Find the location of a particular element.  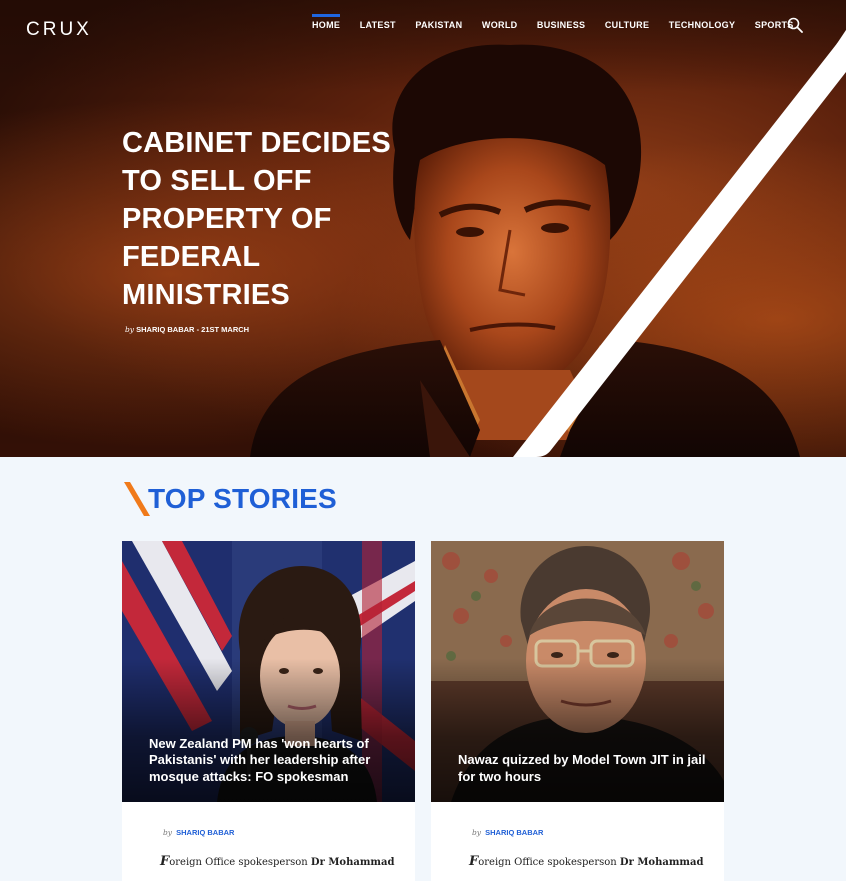

hero-author: SHARIQ BABAR is located at coordinates (165, 329).